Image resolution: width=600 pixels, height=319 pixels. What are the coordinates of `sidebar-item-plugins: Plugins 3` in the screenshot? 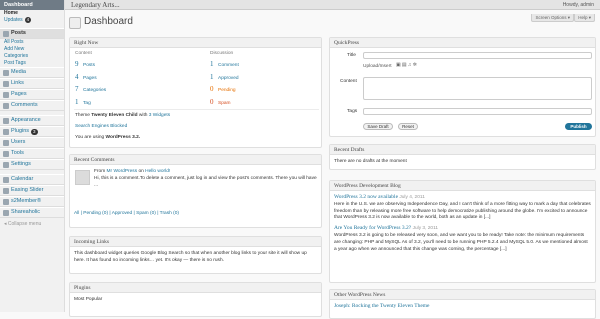 It's located at (32, 131).